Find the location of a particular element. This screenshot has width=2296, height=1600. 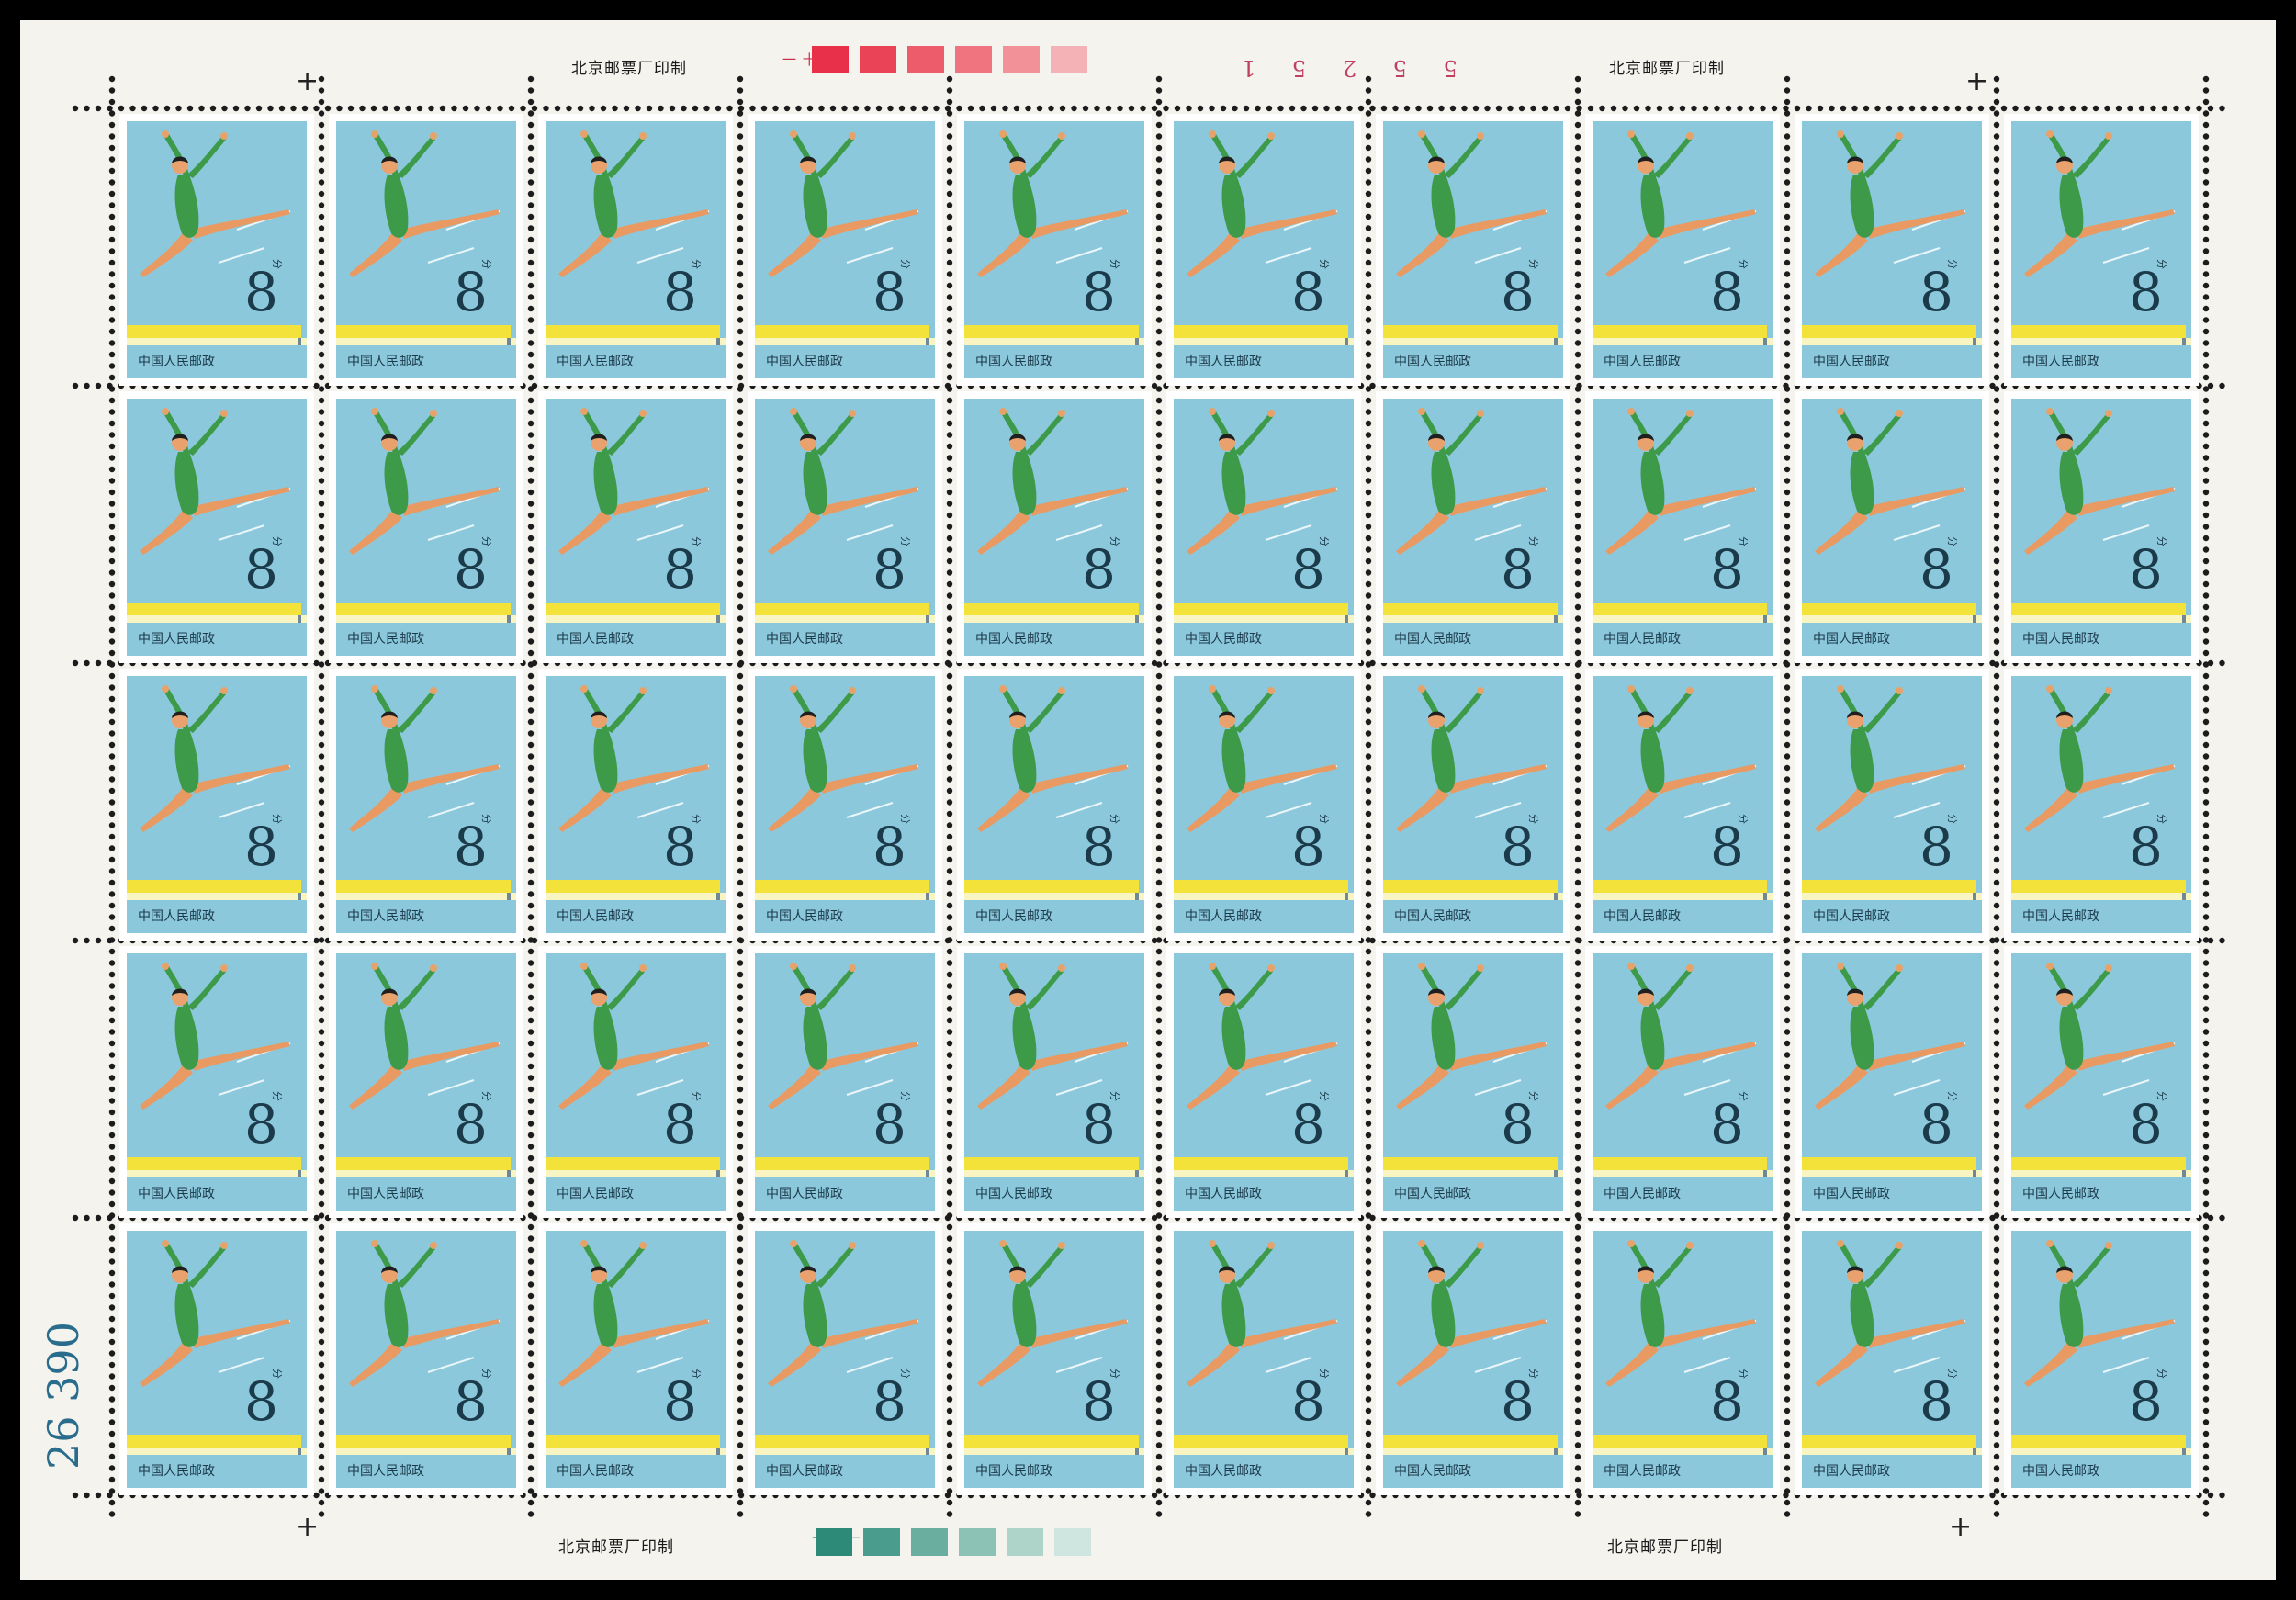

stamp-r2-c7 is located at coordinates (1473, 527).